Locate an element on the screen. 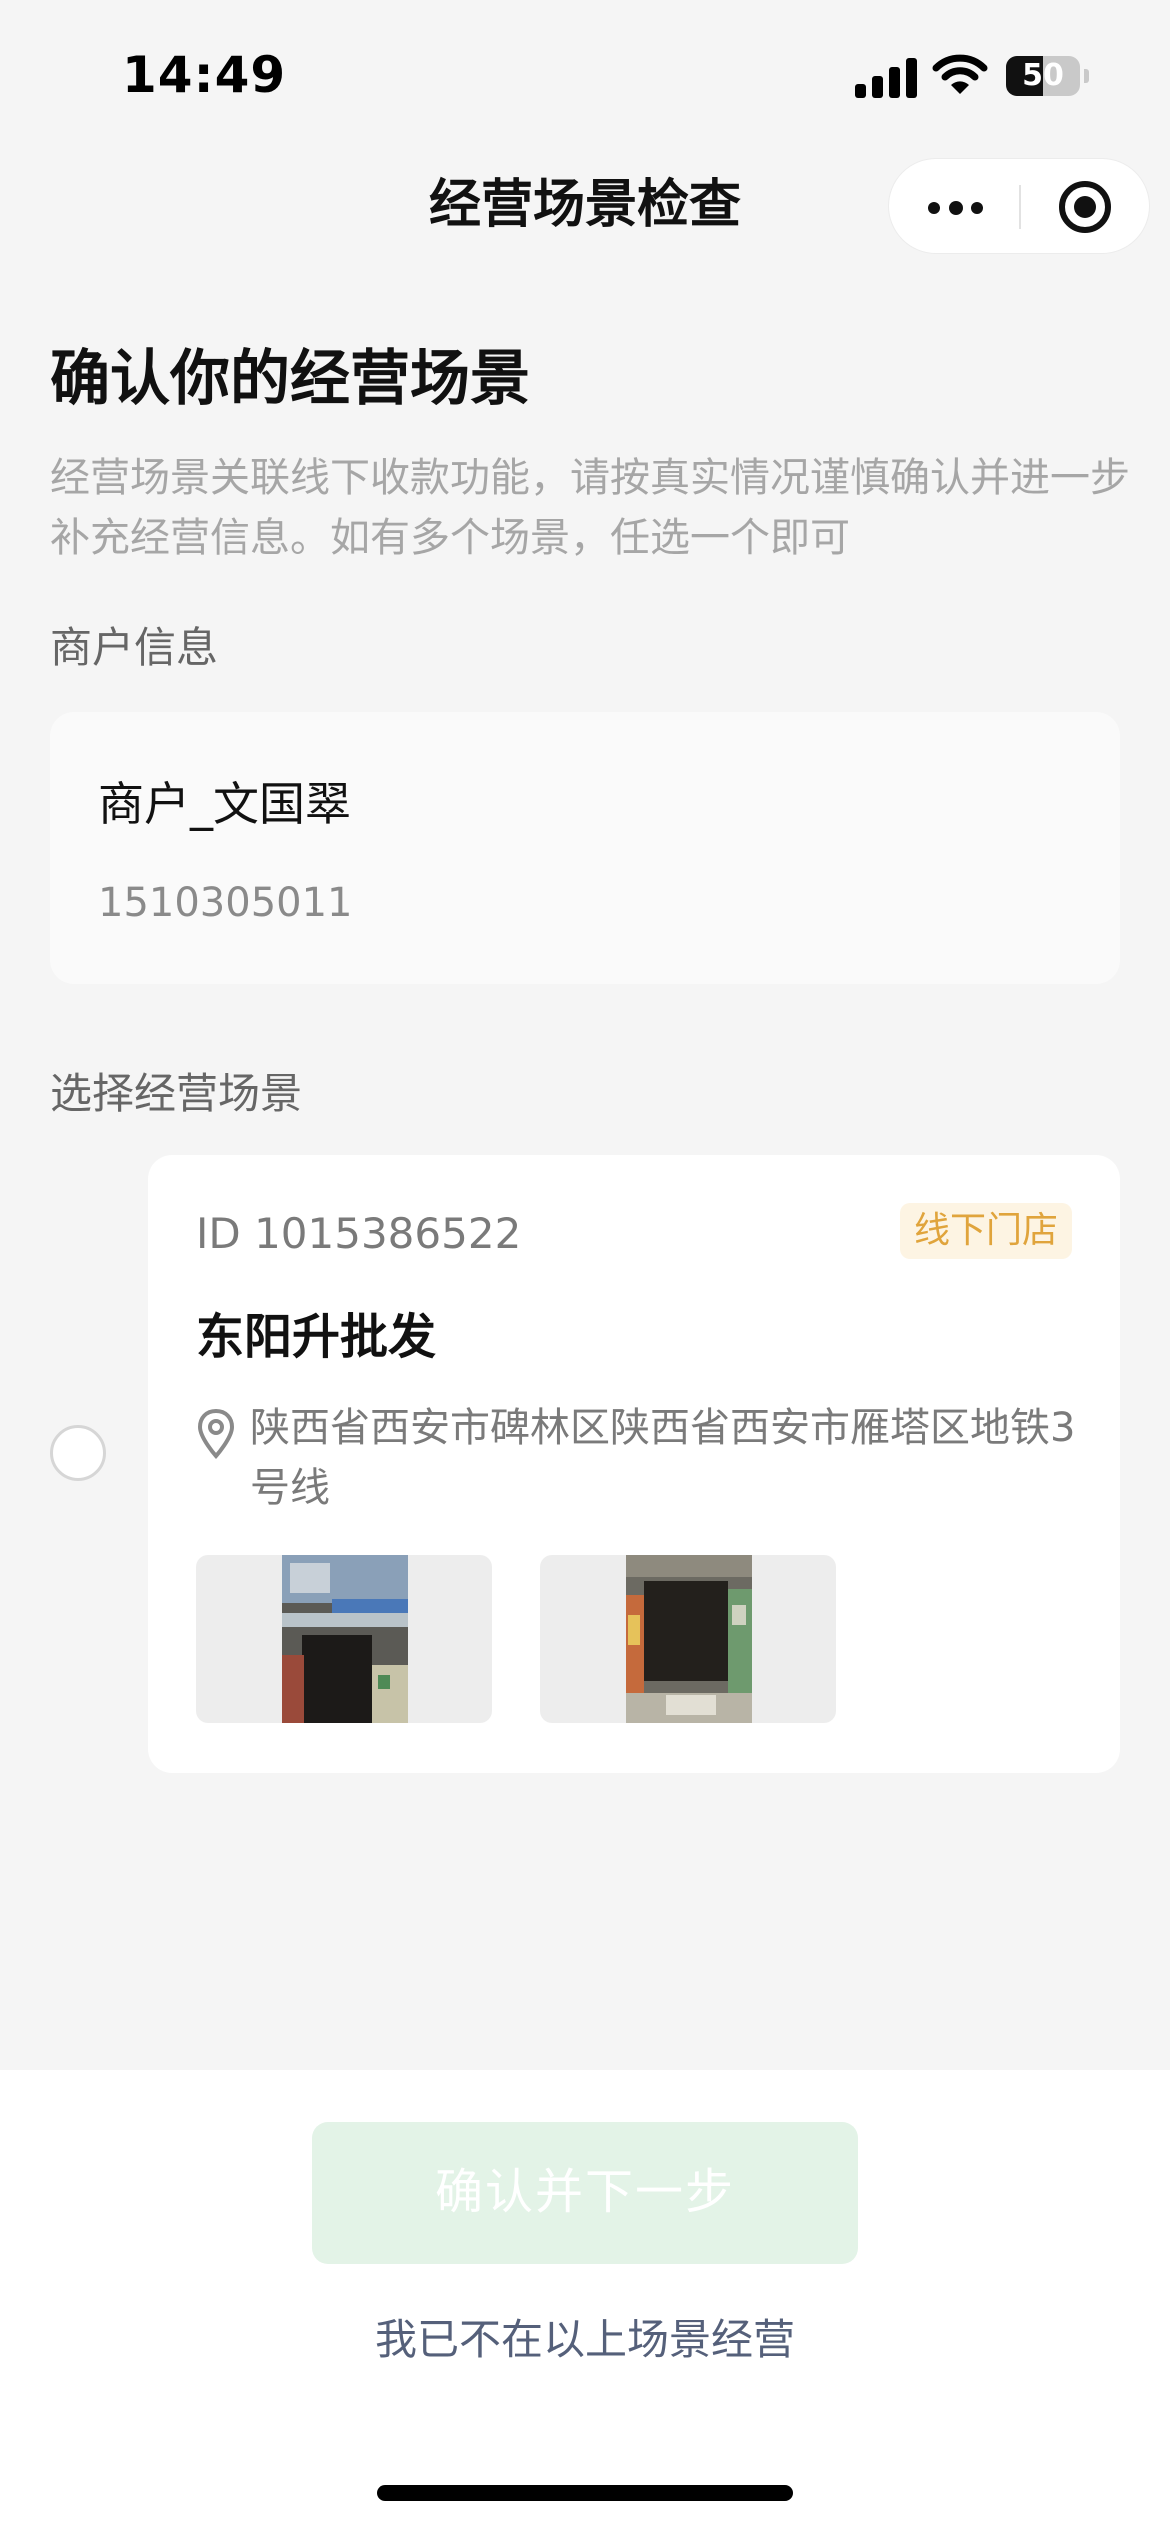 The width and height of the screenshot is (1170, 2532). not-operating-here-link: 我已不在以上场景经营 is located at coordinates (585, 2336).